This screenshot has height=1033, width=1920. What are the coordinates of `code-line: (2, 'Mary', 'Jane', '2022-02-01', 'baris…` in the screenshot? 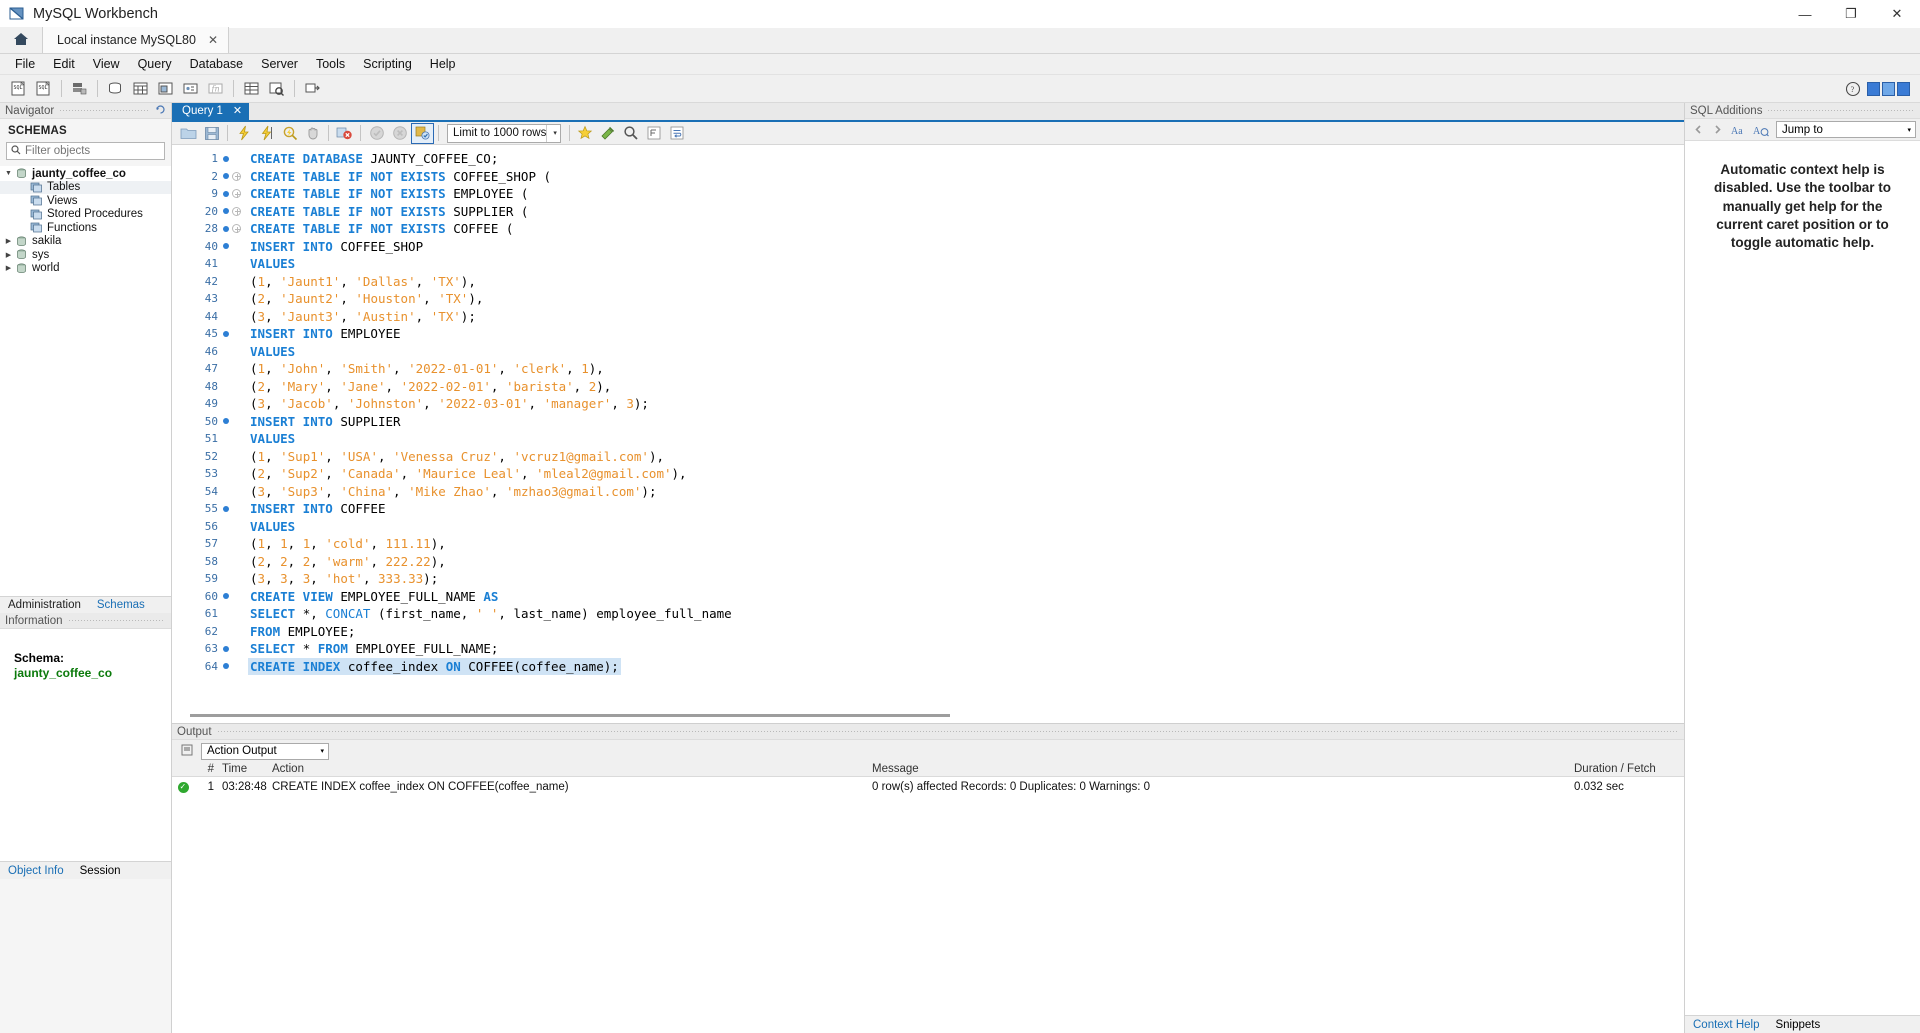 It's located at (966, 387).